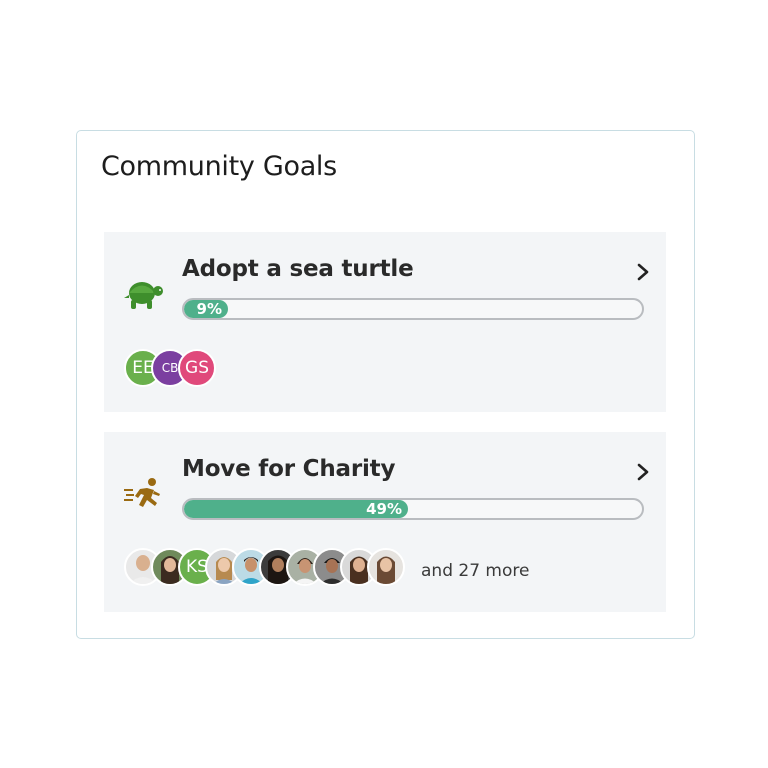 This screenshot has height=768, width=768. What do you see at coordinates (296, 509) in the screenshot?
I see `progress-fill: 49%` at bounding box center [296, 509].